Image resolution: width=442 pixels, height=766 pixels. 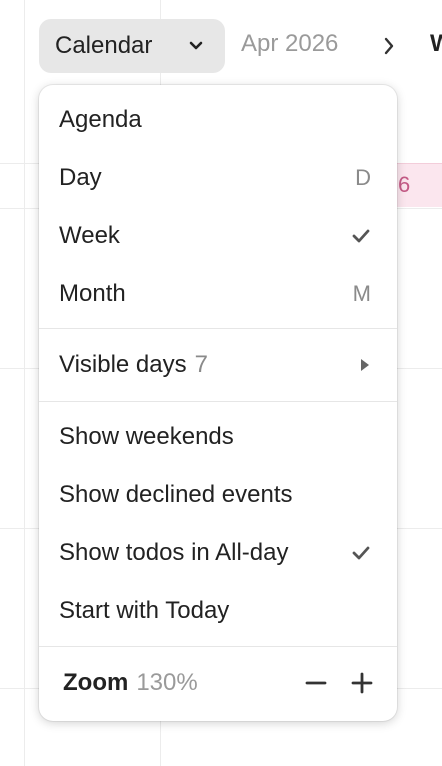 I want to click on menu-item-label: Day, so click(x=80, y=177).